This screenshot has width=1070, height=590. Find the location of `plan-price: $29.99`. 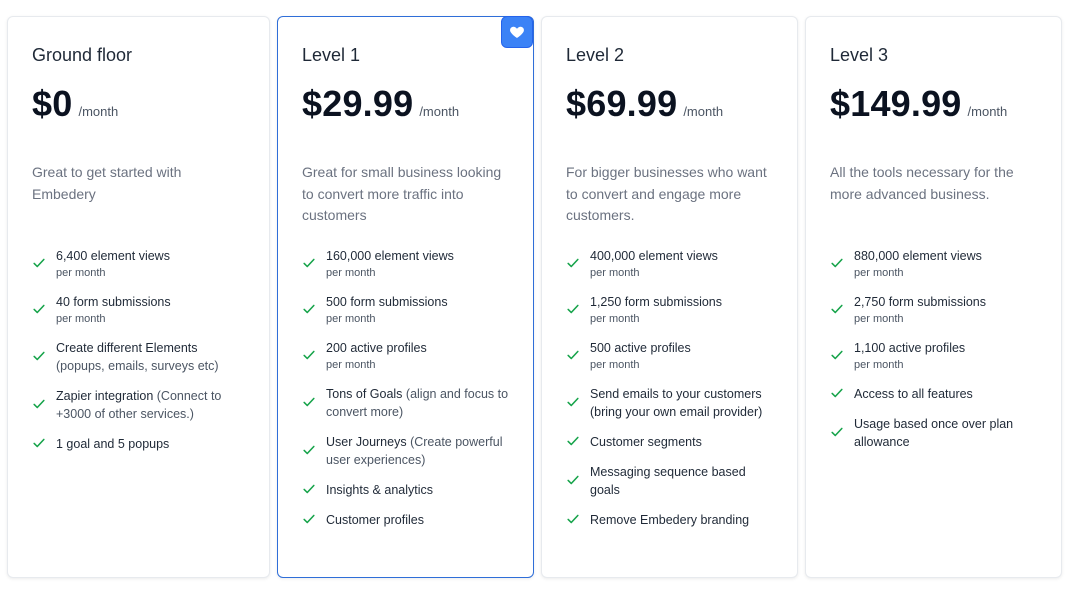

plan-price: $29.99 is located at coordinates (358, 103).